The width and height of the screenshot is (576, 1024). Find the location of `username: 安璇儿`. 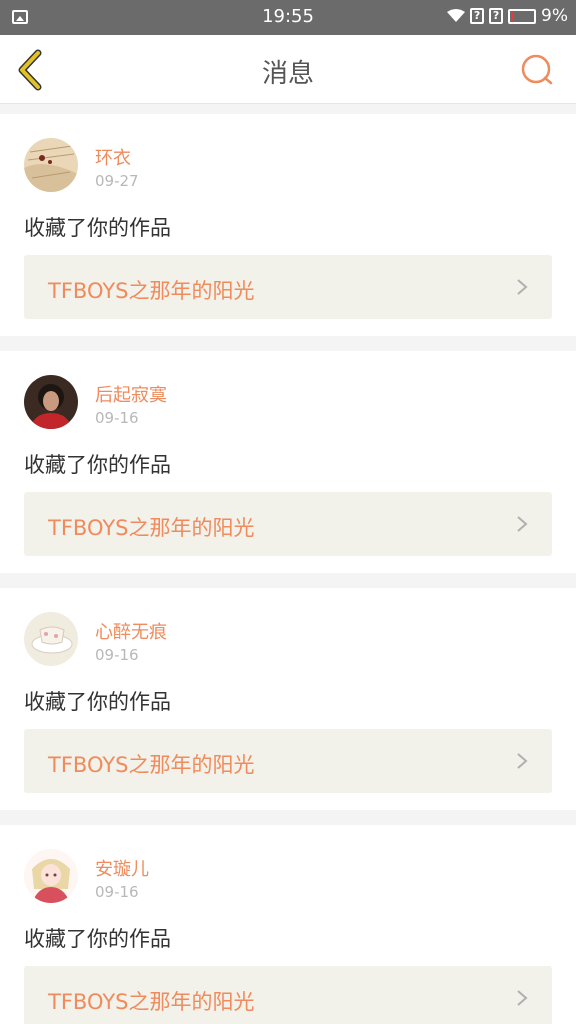

username: 安璇儿 is located at coordinates (122, 868).